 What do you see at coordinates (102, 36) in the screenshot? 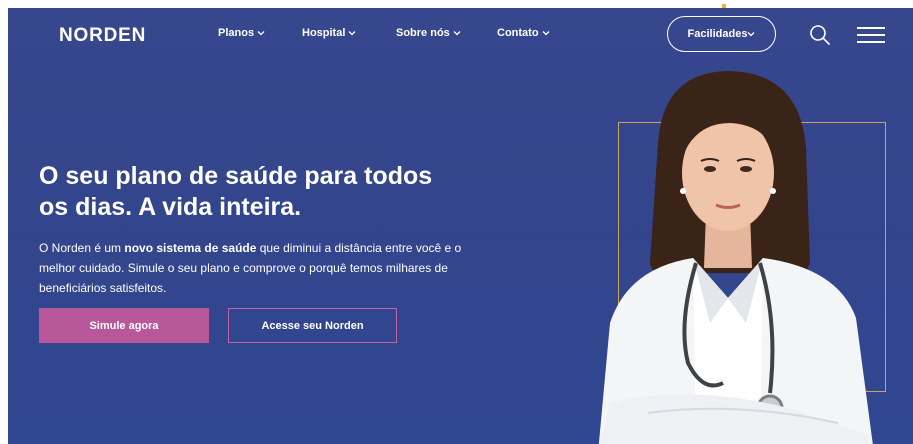
I see `brand-logo: NORDEN` at bounding box center [102, 36].